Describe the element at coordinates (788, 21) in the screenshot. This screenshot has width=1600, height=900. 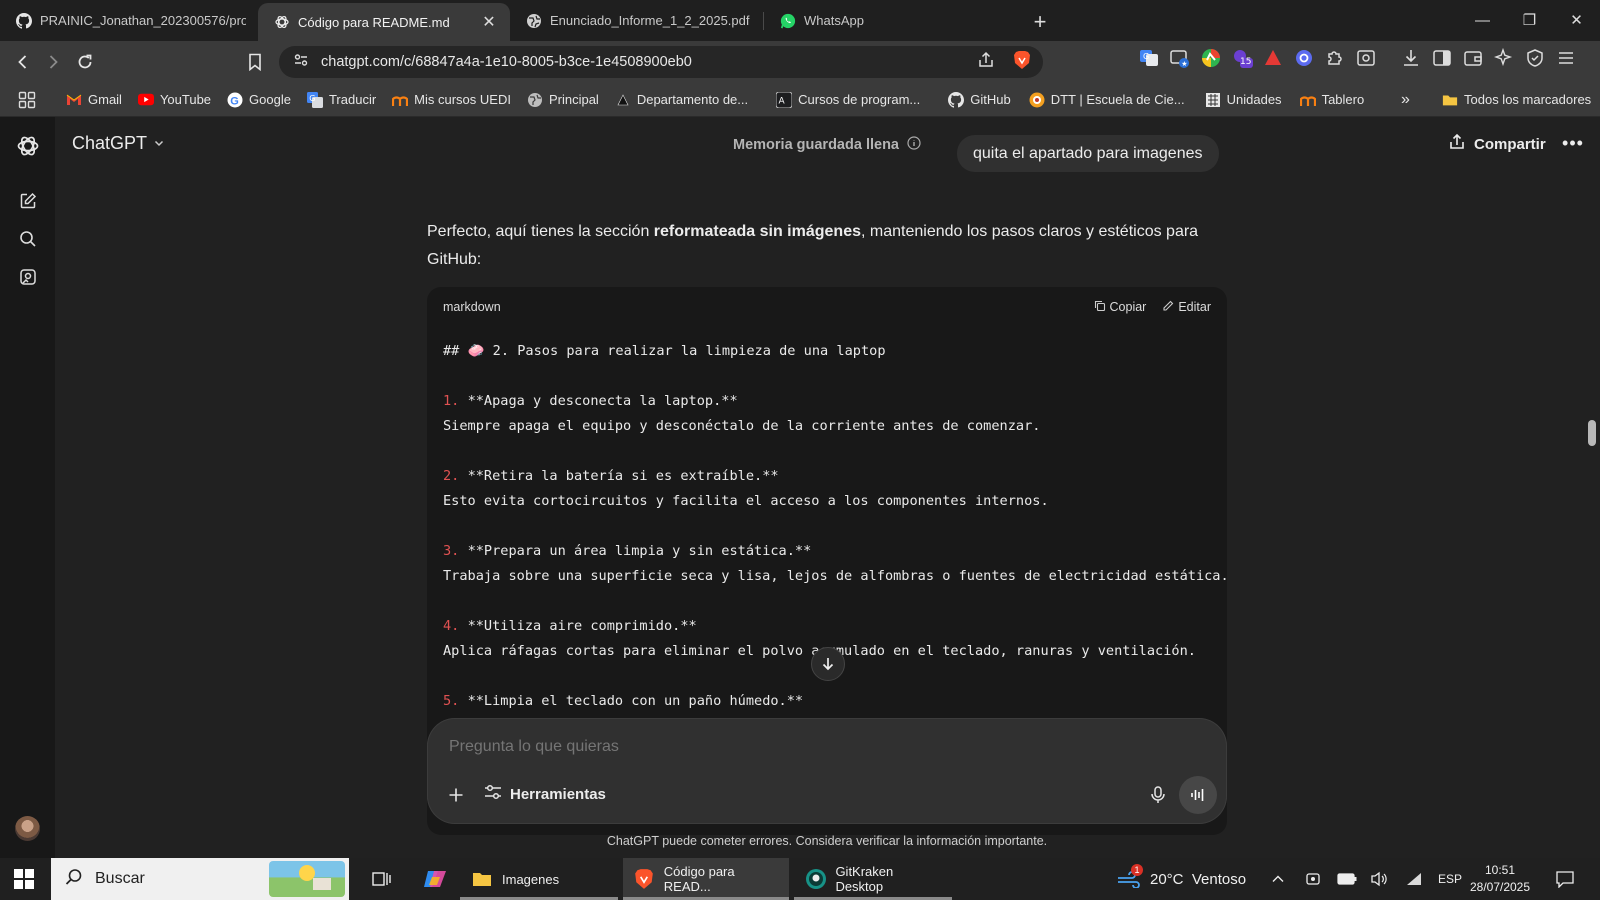
I see `whatsapp-icon` at that location.